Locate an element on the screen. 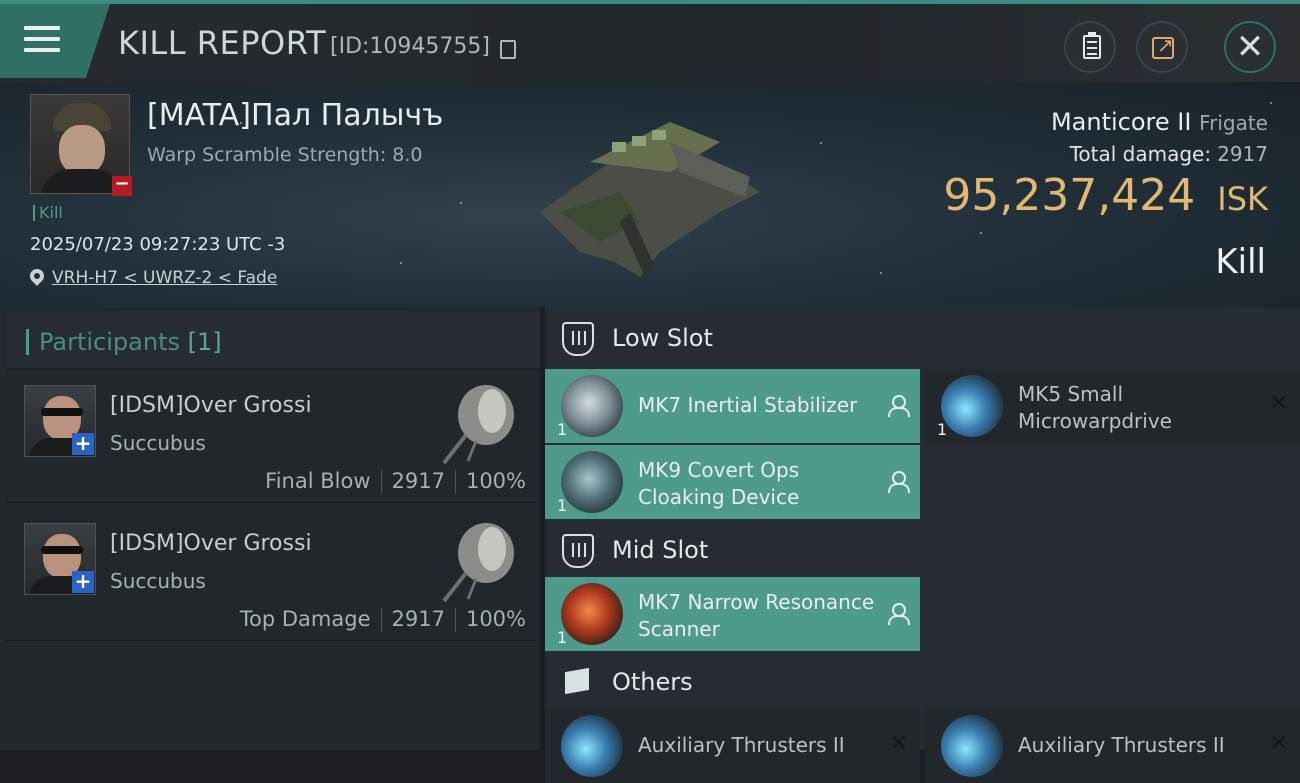  mid-slot-title: Mid Slot is located at coordinates (660, 550).